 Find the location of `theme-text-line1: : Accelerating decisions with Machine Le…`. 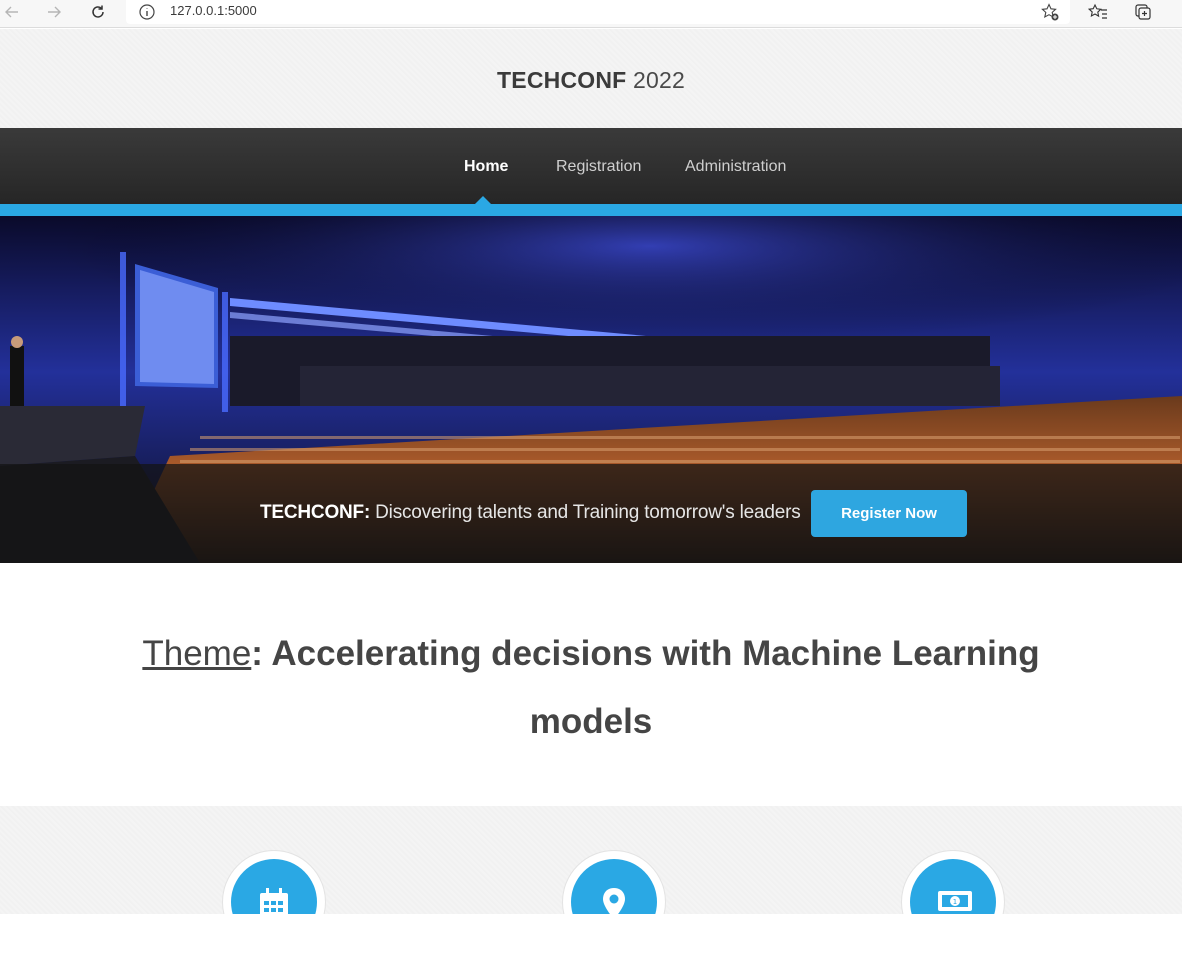

theme-text-line1: : Accelerating decisions with Machine Le… is located at coordinates (645, 653).